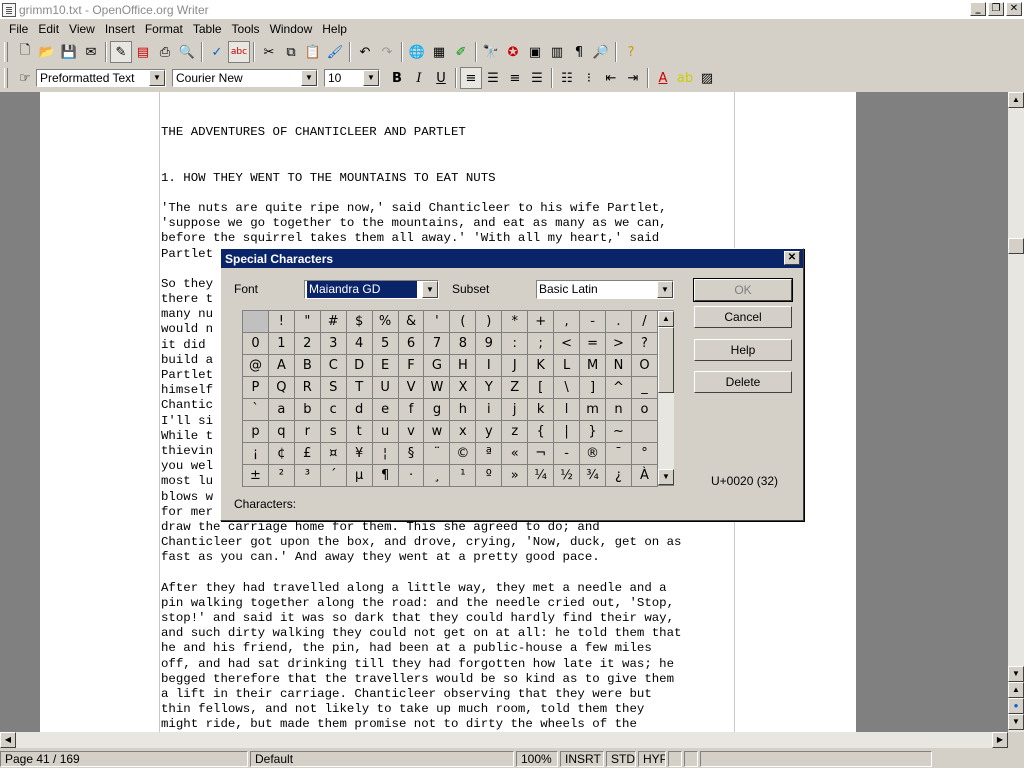  I want to click on character-cell: ,, so click(567, 321).